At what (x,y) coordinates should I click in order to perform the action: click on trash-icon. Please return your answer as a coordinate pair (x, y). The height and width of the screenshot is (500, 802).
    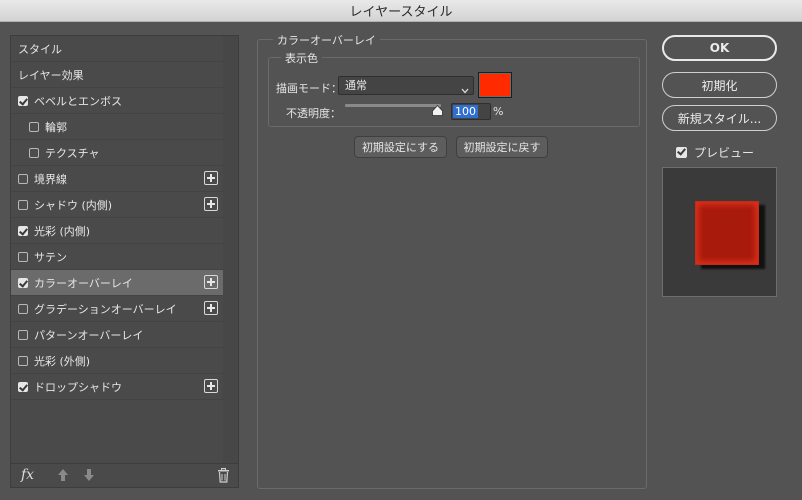
    Looking at the image, I should click on (223, 475).